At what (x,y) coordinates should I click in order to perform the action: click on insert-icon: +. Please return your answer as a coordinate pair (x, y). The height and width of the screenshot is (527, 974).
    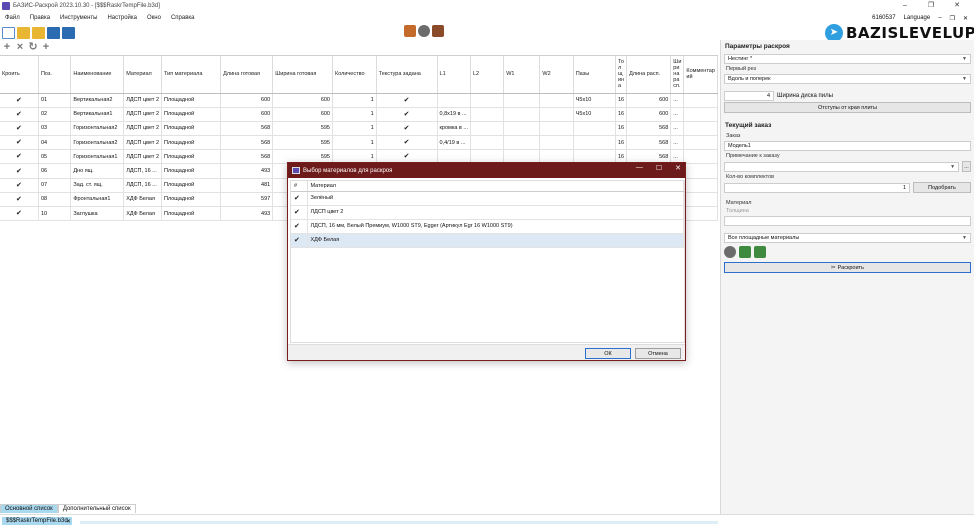
    Looking at the image, I should click on (46, 47).